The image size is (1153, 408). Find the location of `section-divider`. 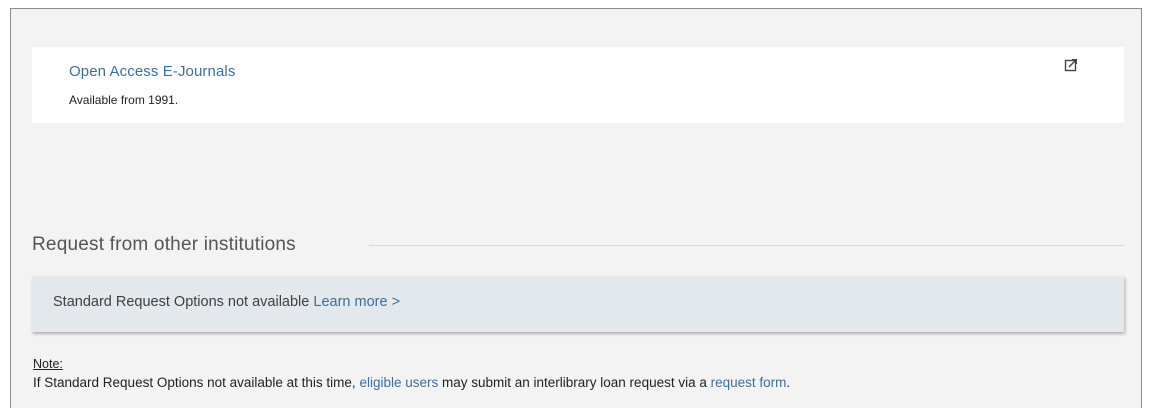

section-divider is located at coordinates (746, 245).